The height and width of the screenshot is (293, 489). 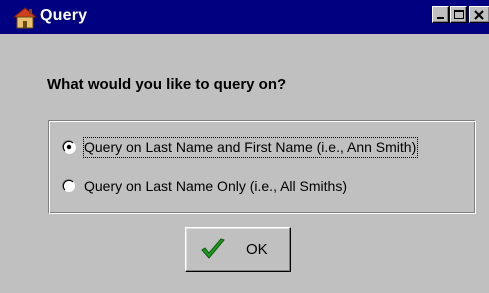 What do you see at coordinates (25, 18) in the screenshot?
I see `house-icon` at bounding box center [25, 18].